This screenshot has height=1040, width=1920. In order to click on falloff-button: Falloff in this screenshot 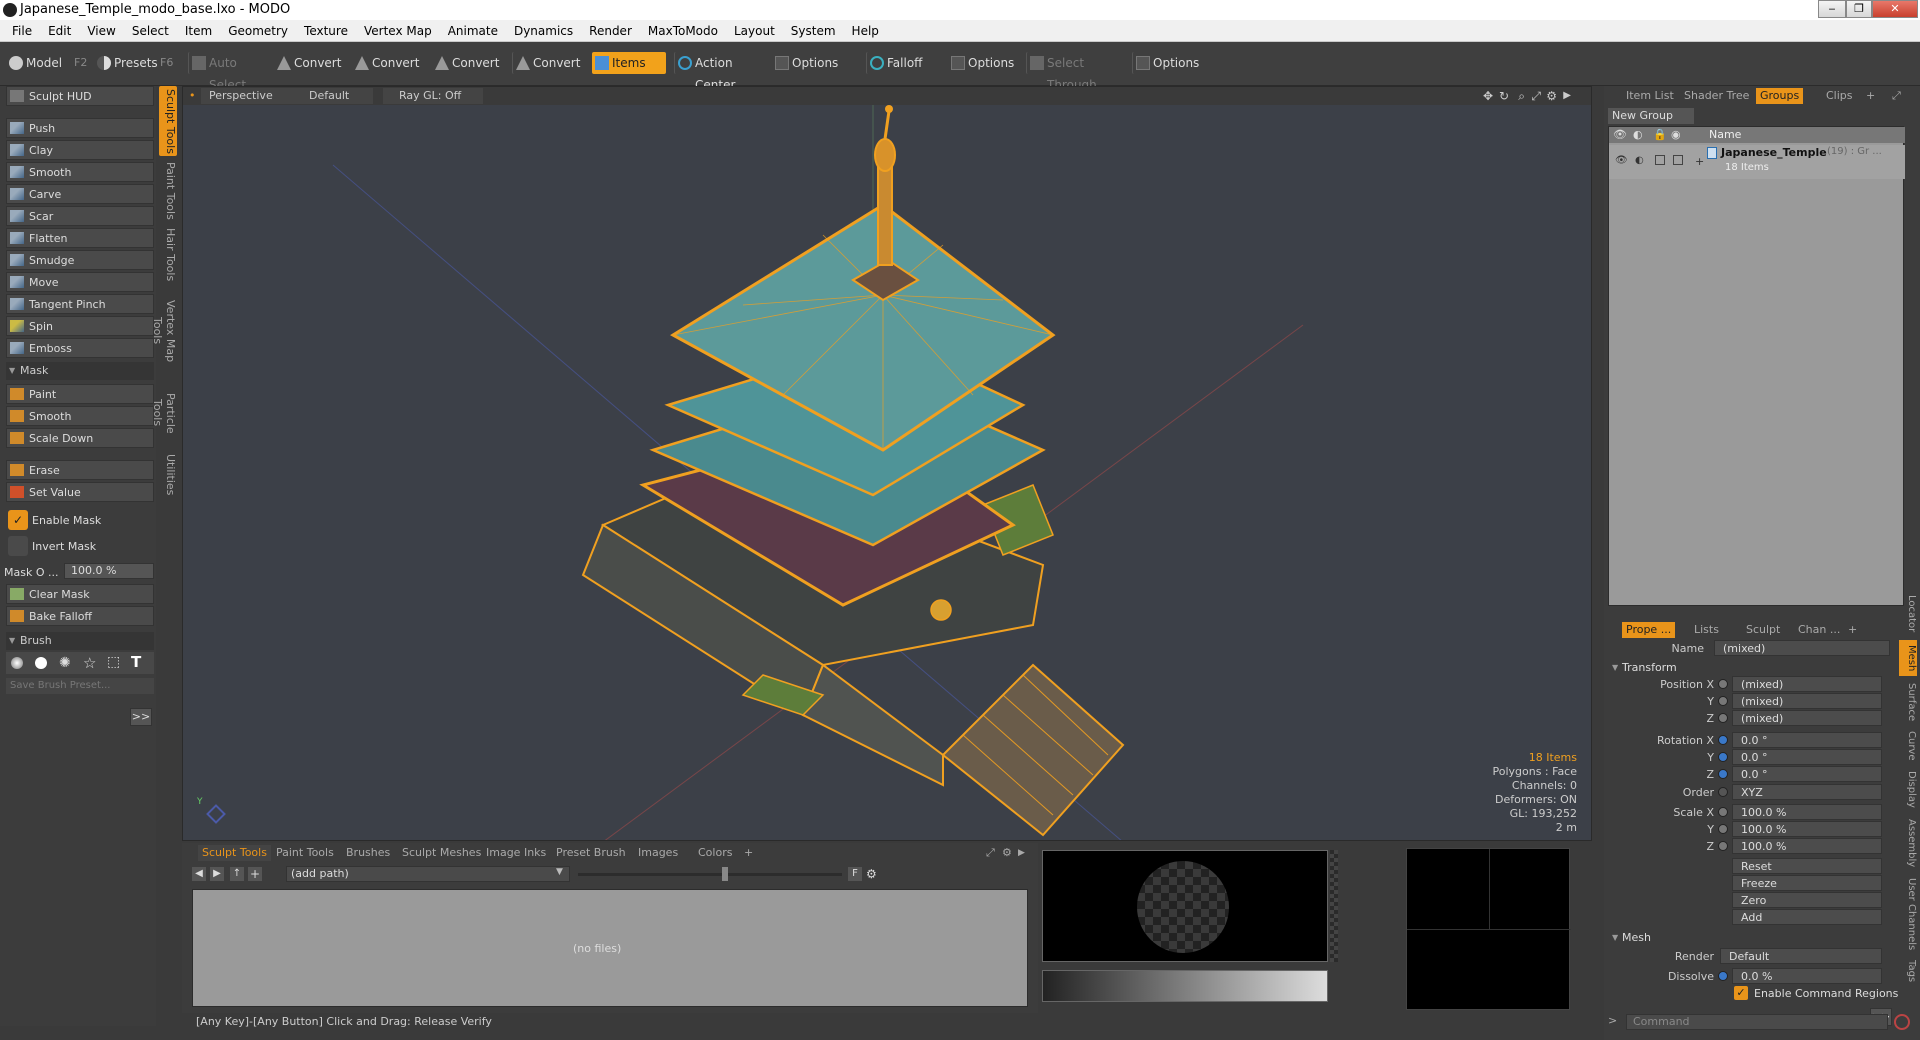, I will do `click(904, 63)`.